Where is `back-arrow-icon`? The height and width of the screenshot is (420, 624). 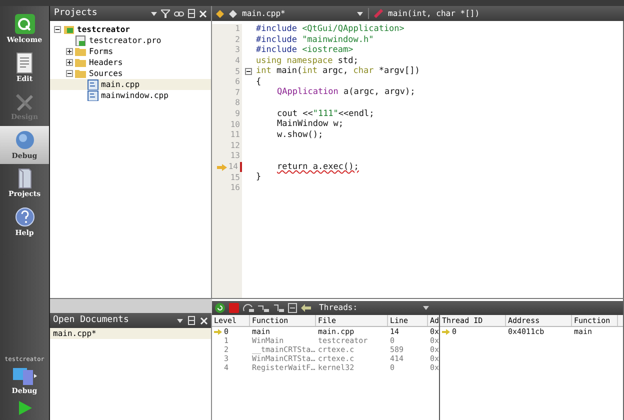
back-arrow-icon is located at coordinates (306, 308).